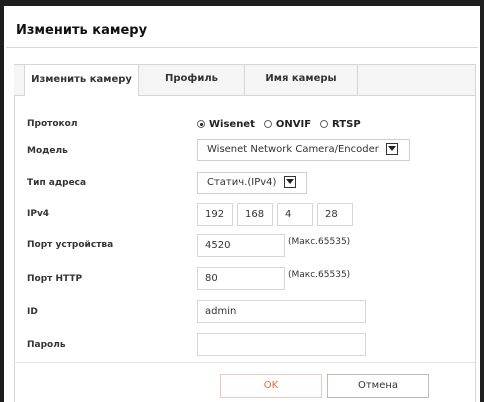  What do you see at coordinates (482, 201) in the screenshot?
I see `window-edge-right` at bounding box center [482, 201].